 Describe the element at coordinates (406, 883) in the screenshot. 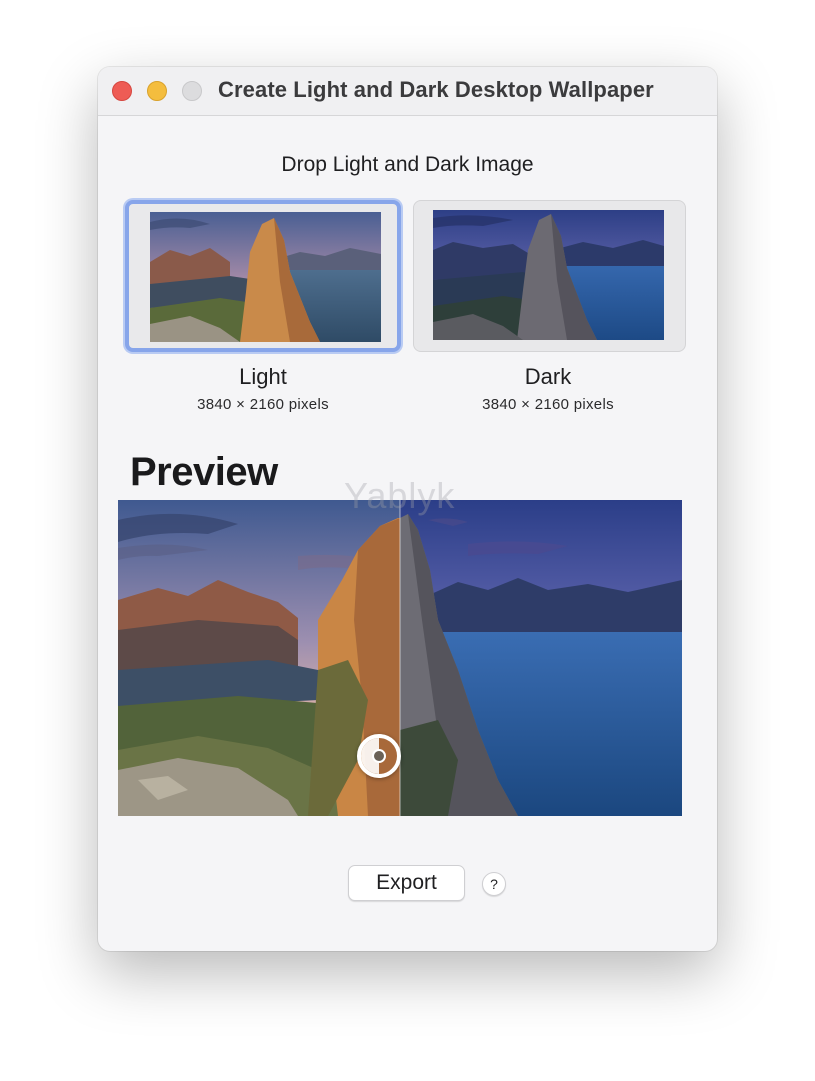

I see `export-button: Export` at that location.